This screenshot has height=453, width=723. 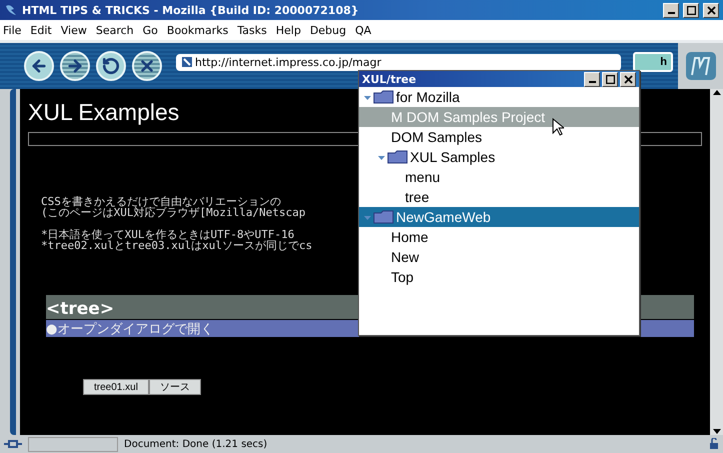 What do you see at coordinates (499, 237) in the screenshot?
I see `tree-row: Home` at bounding box center [499, 237].